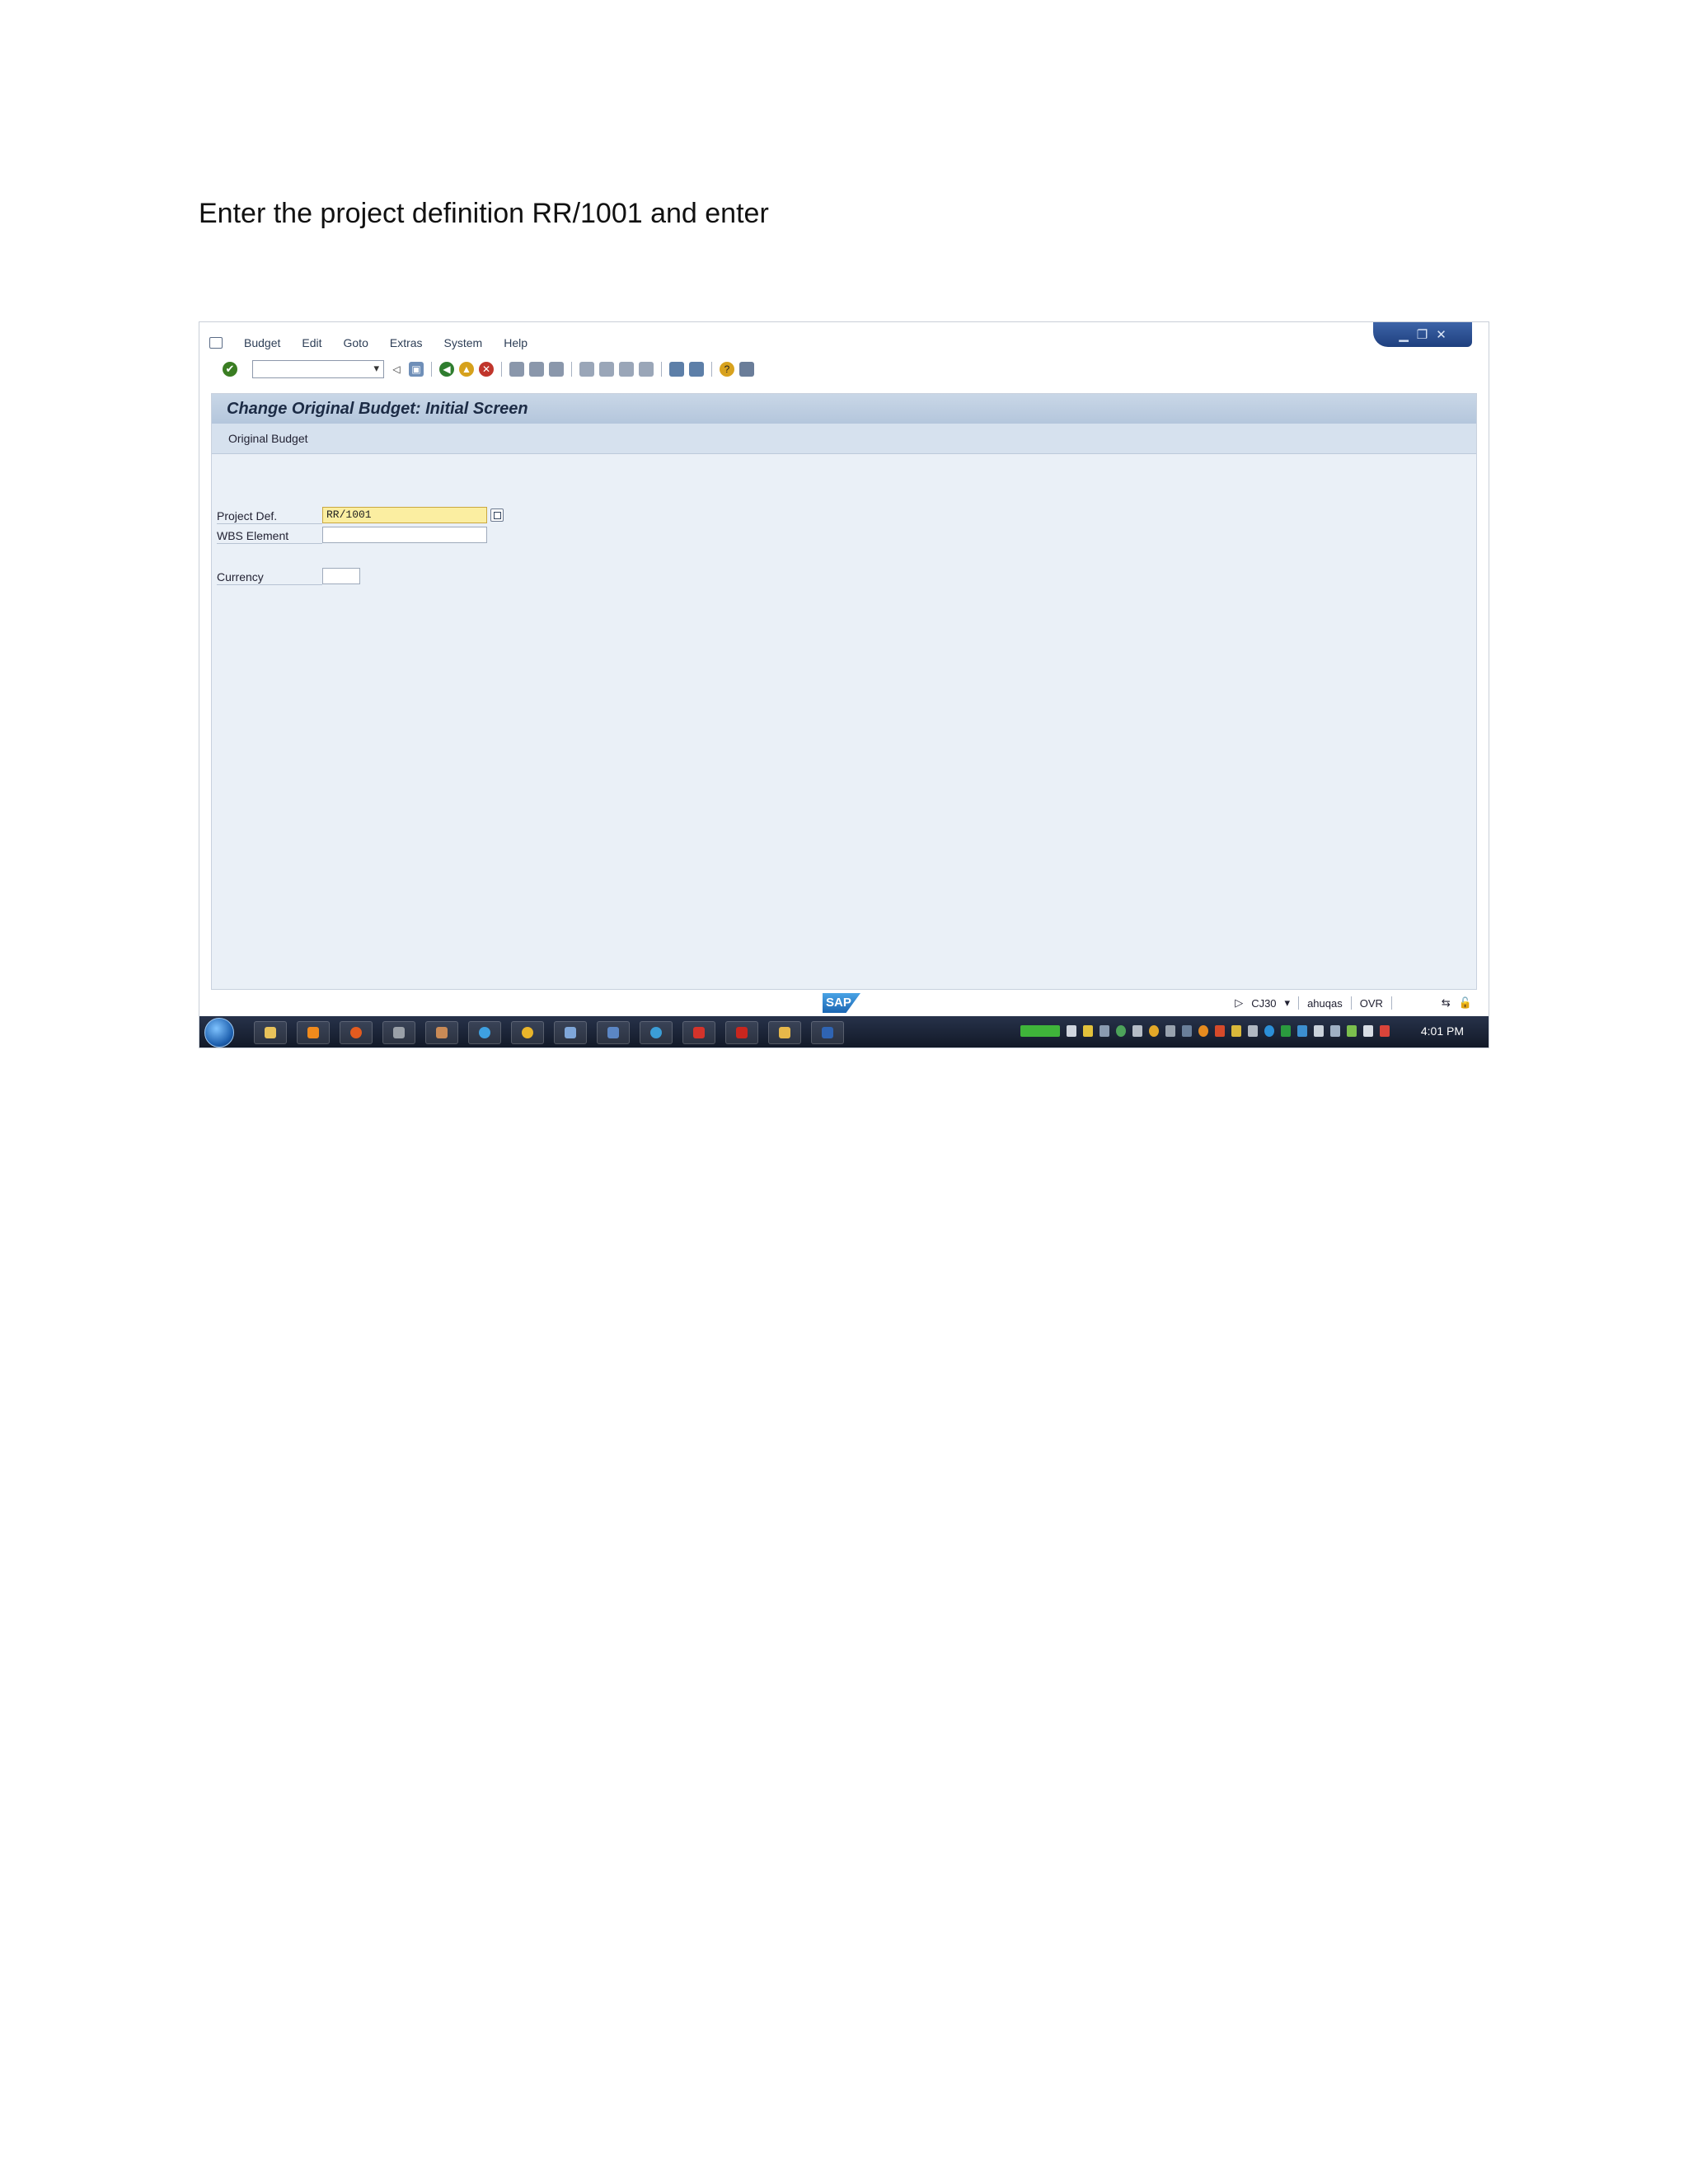  I want to click on window-controls: ▁ ❐ ✕, so click(1422, 334).